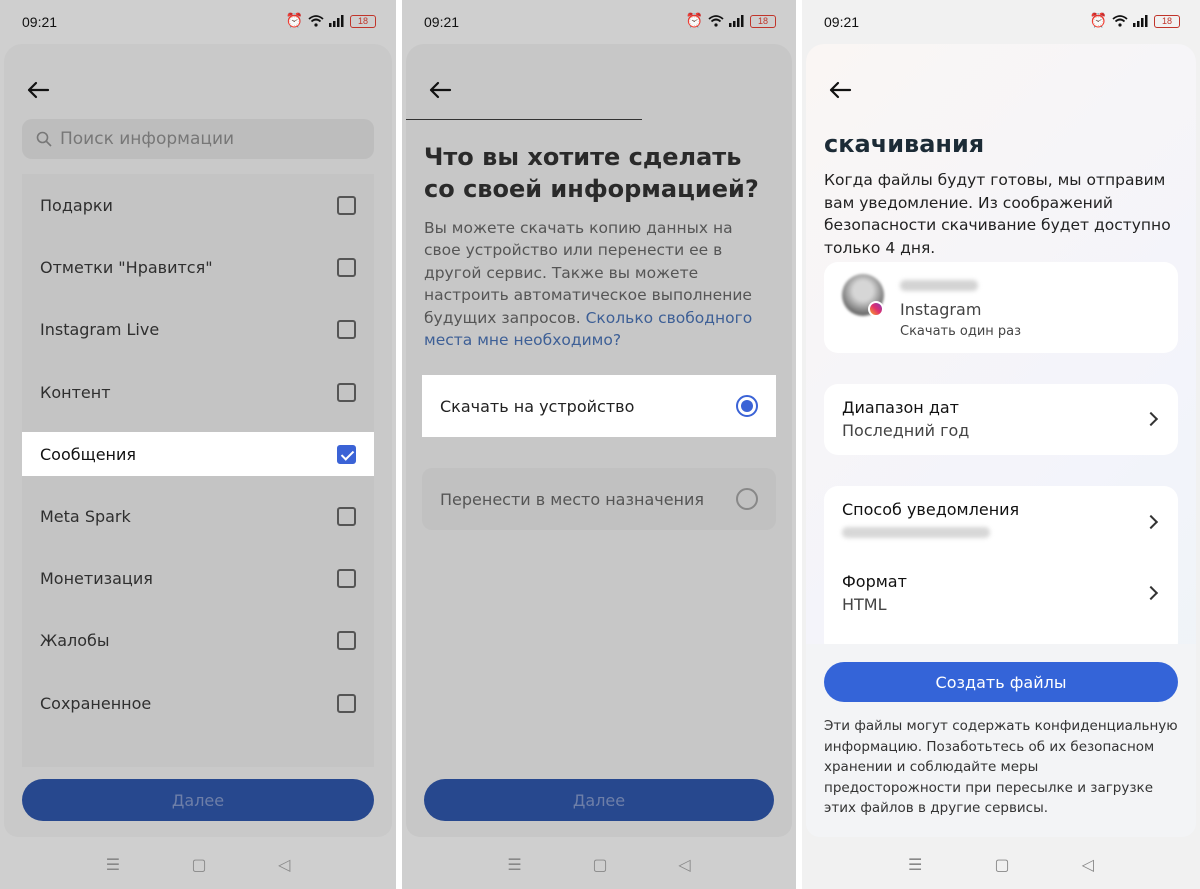  What do you see at coordinates (1001, 593) in the screenshot?
I see `format-row: Формат HTML` at bounding box center [1001, 593].